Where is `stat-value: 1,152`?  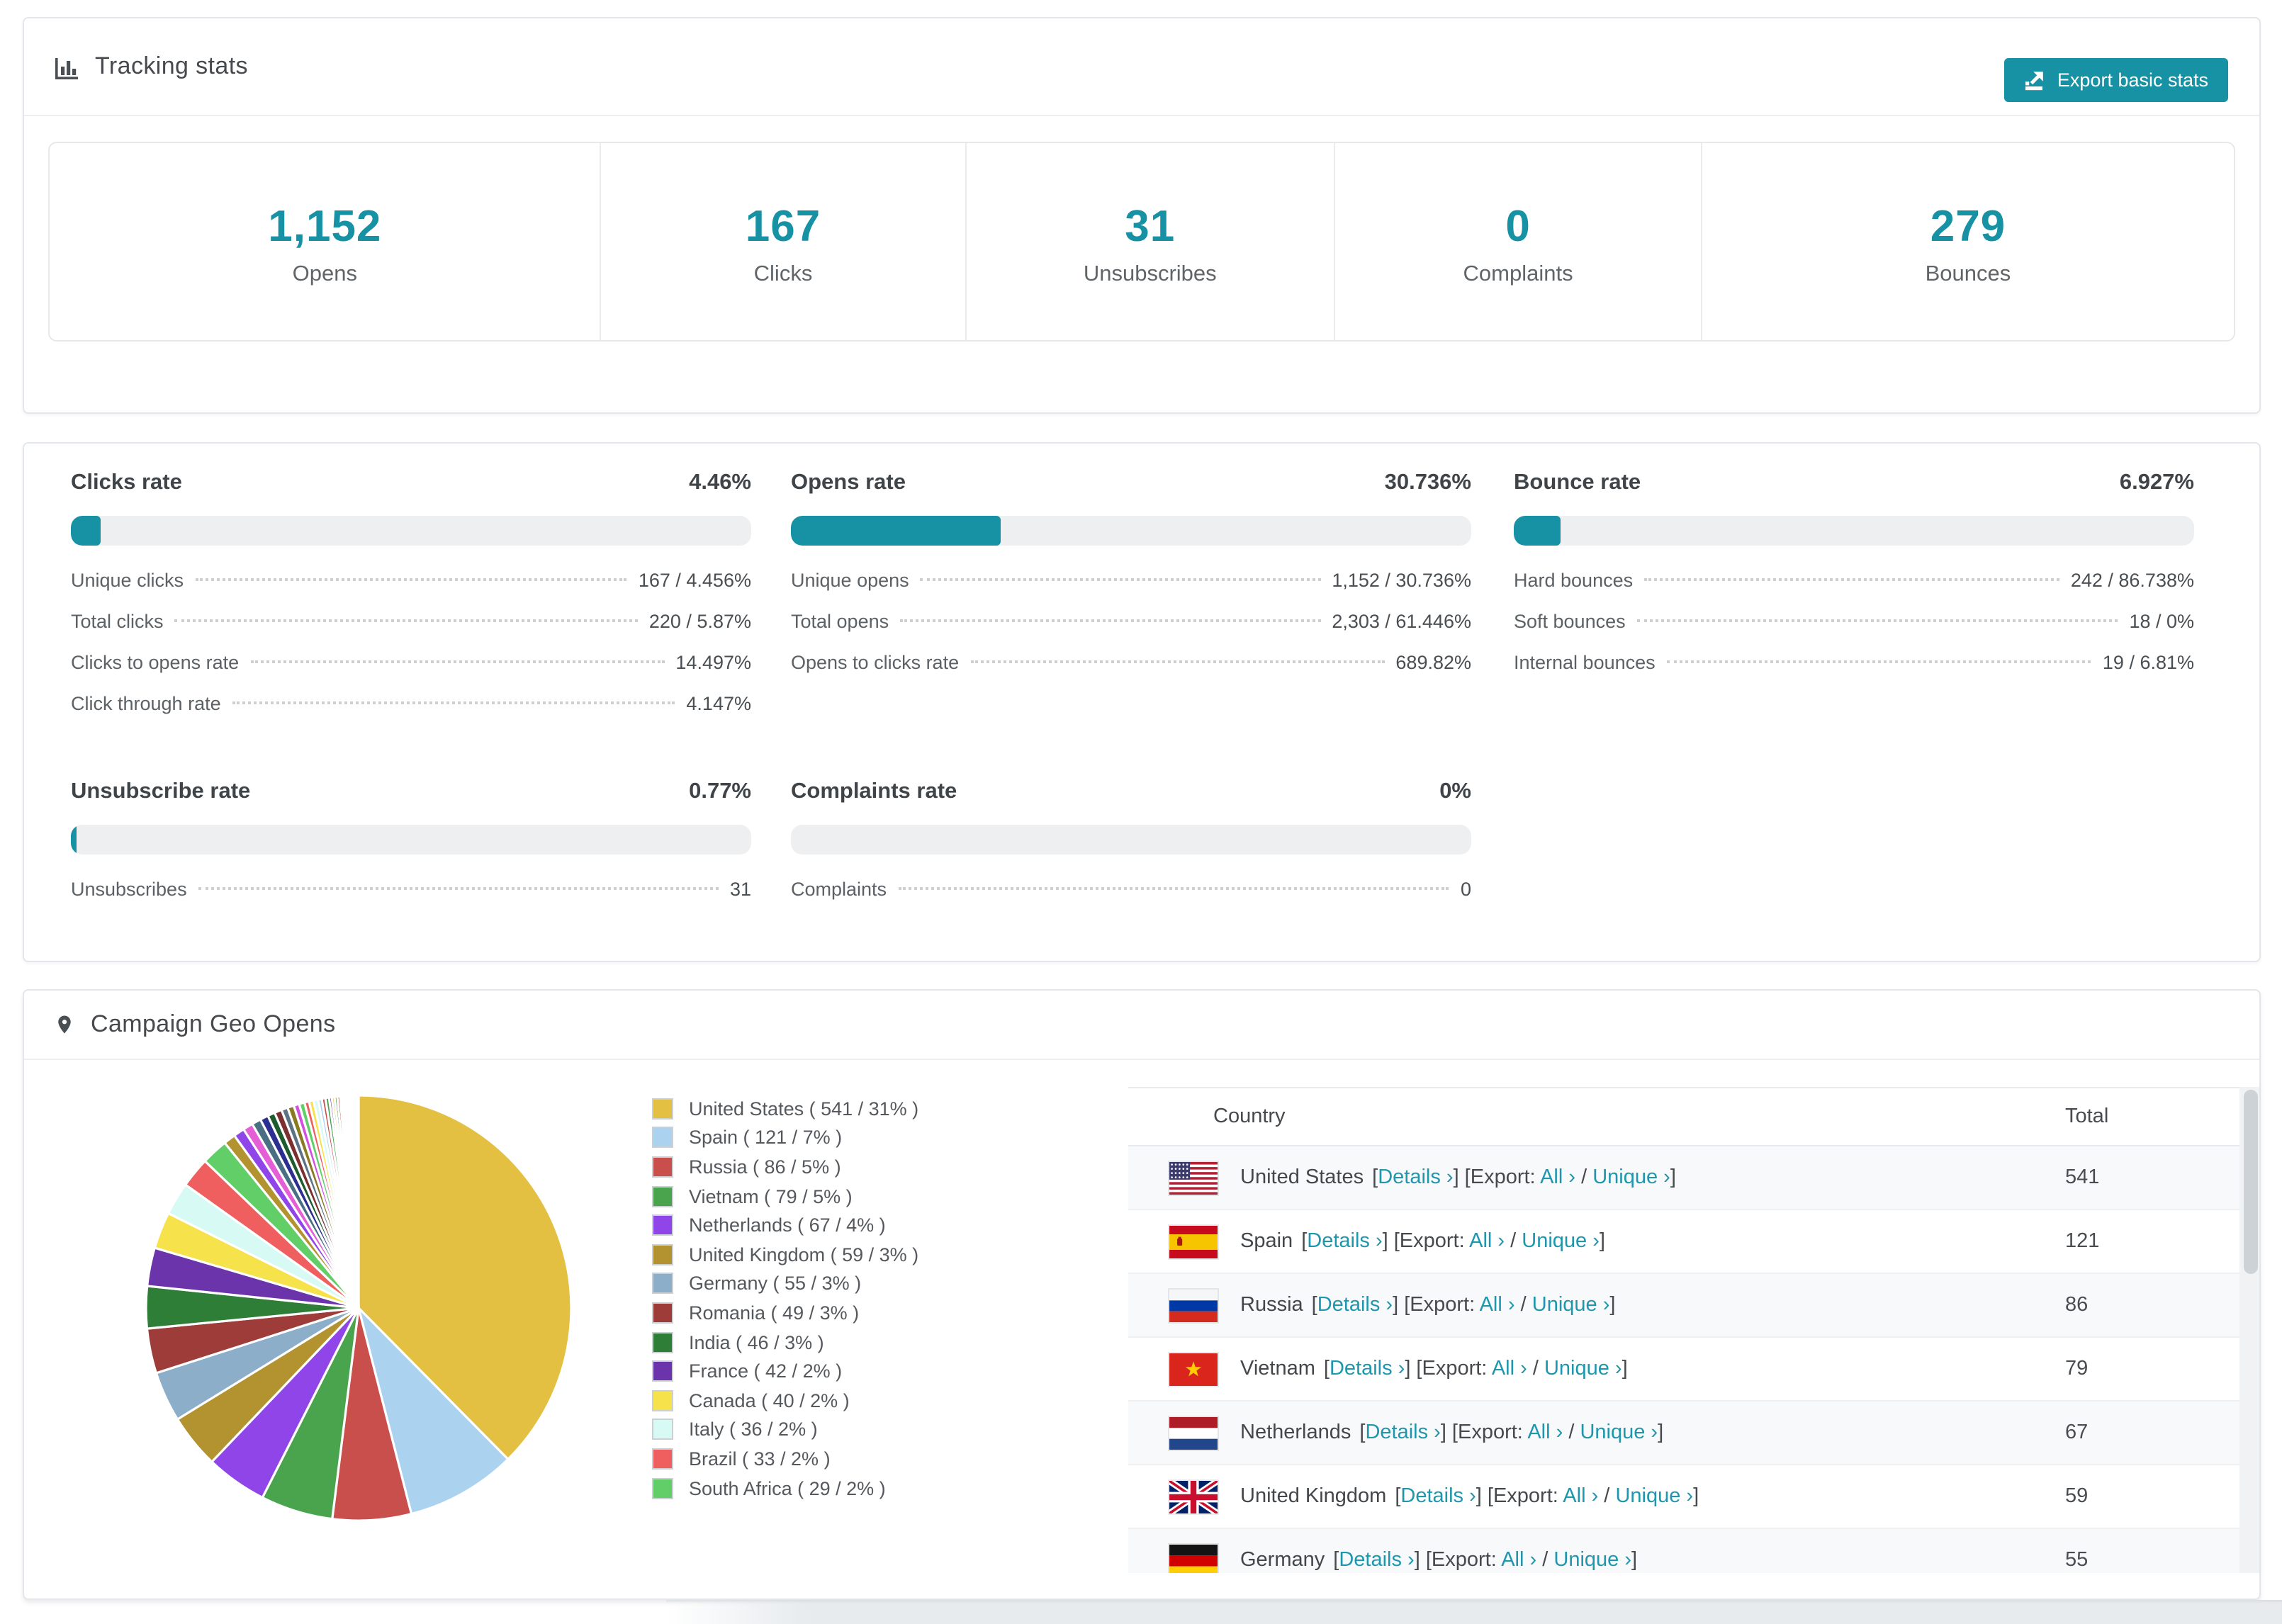
stat-value: 1,152 is located at coordinates (325, 226).